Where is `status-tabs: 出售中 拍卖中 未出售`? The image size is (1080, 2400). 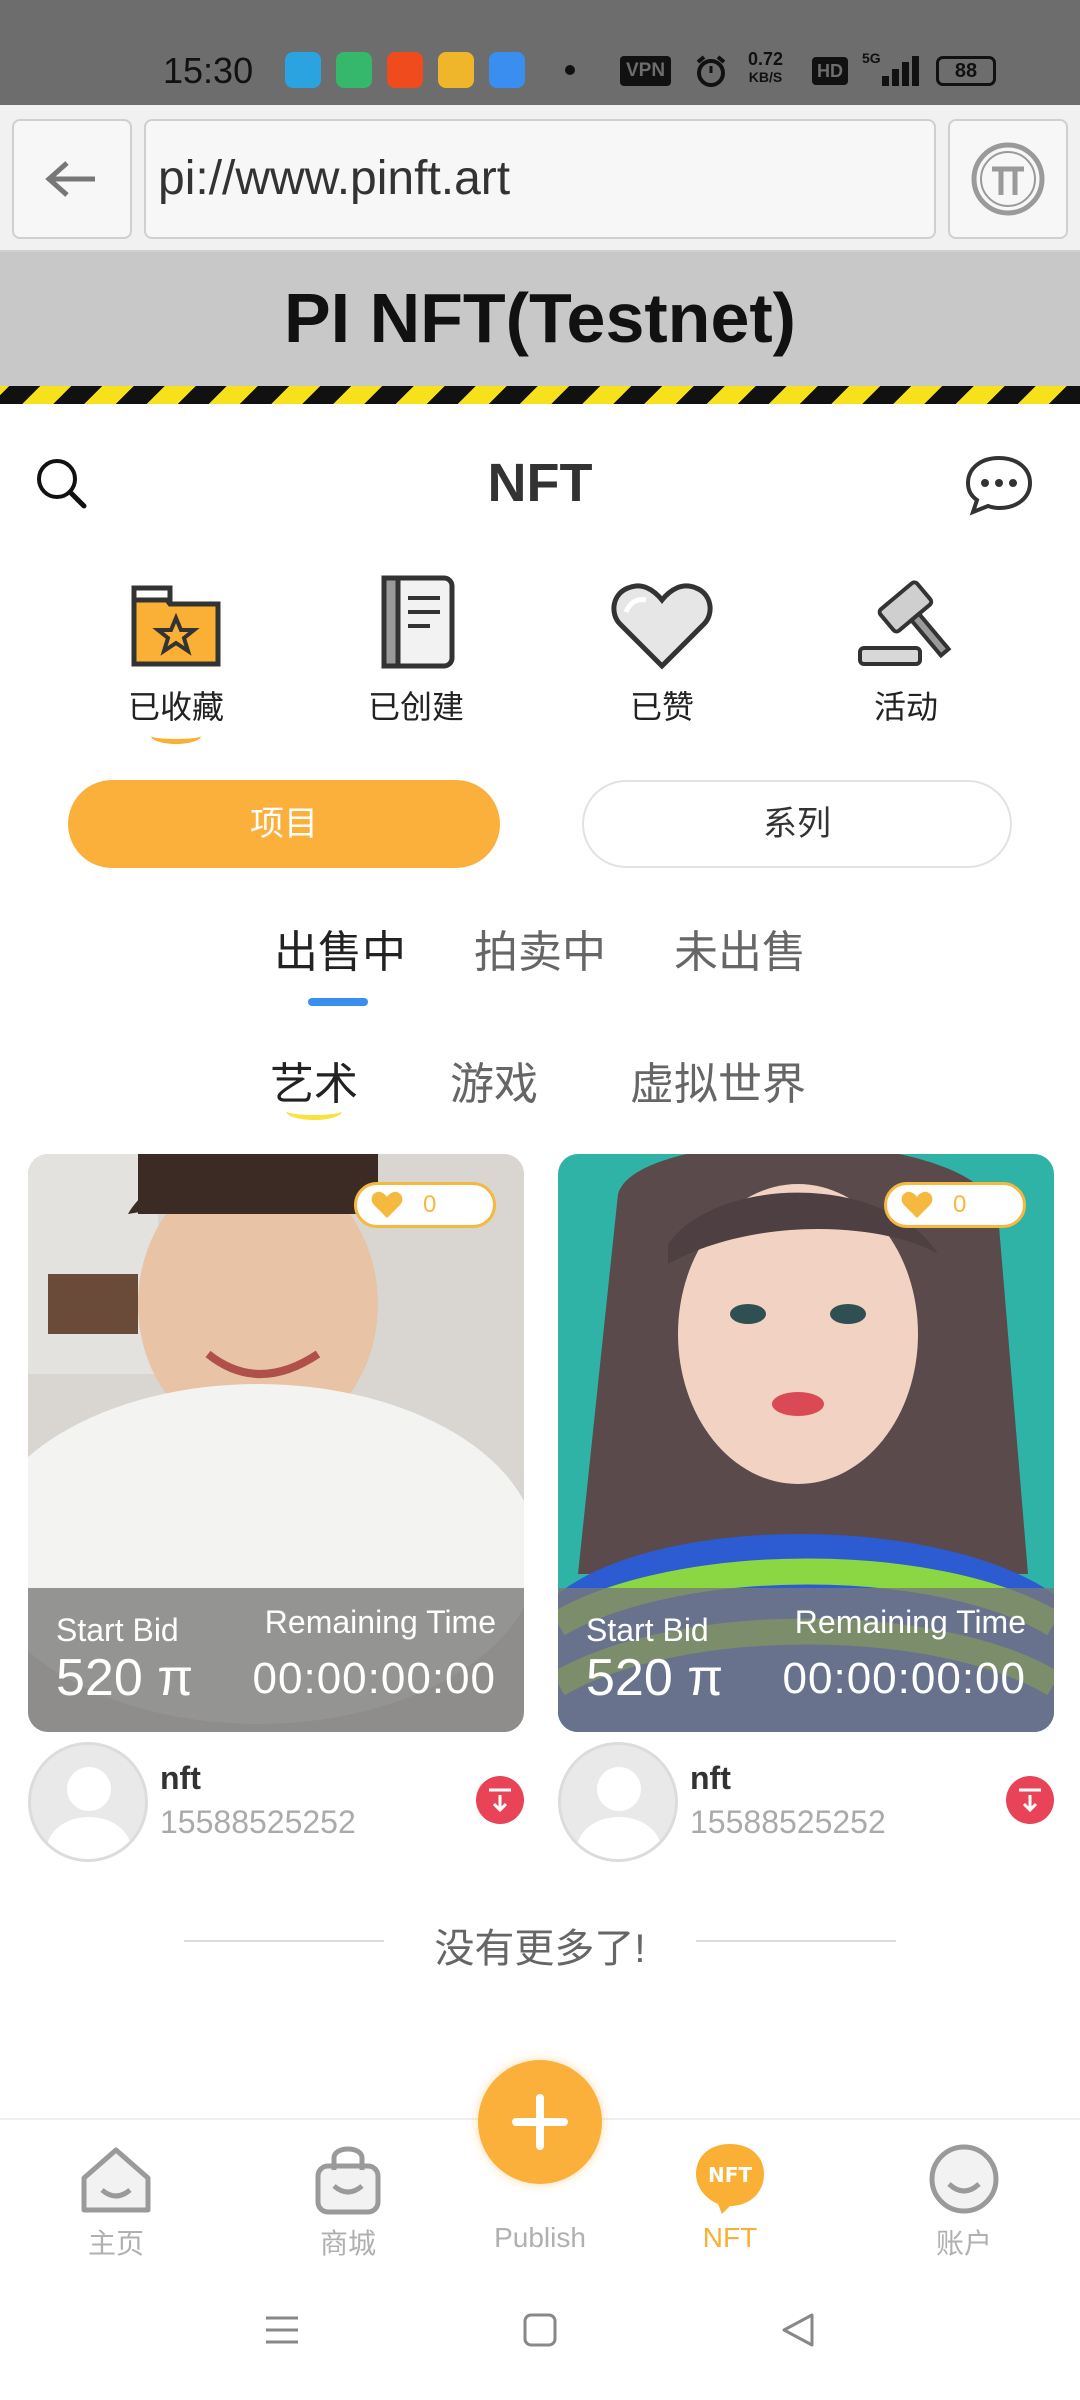 status-tabs: 出售中 拍卖中 未出售 is located at coordinates (540, 961).